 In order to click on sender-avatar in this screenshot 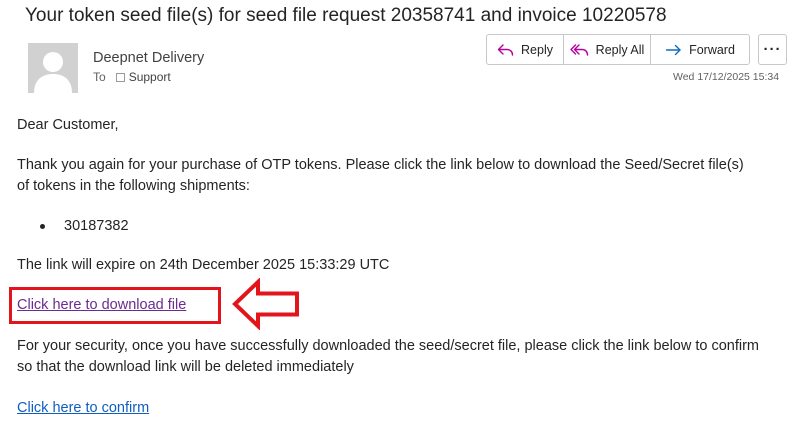, I will do `click(53, 68)`.